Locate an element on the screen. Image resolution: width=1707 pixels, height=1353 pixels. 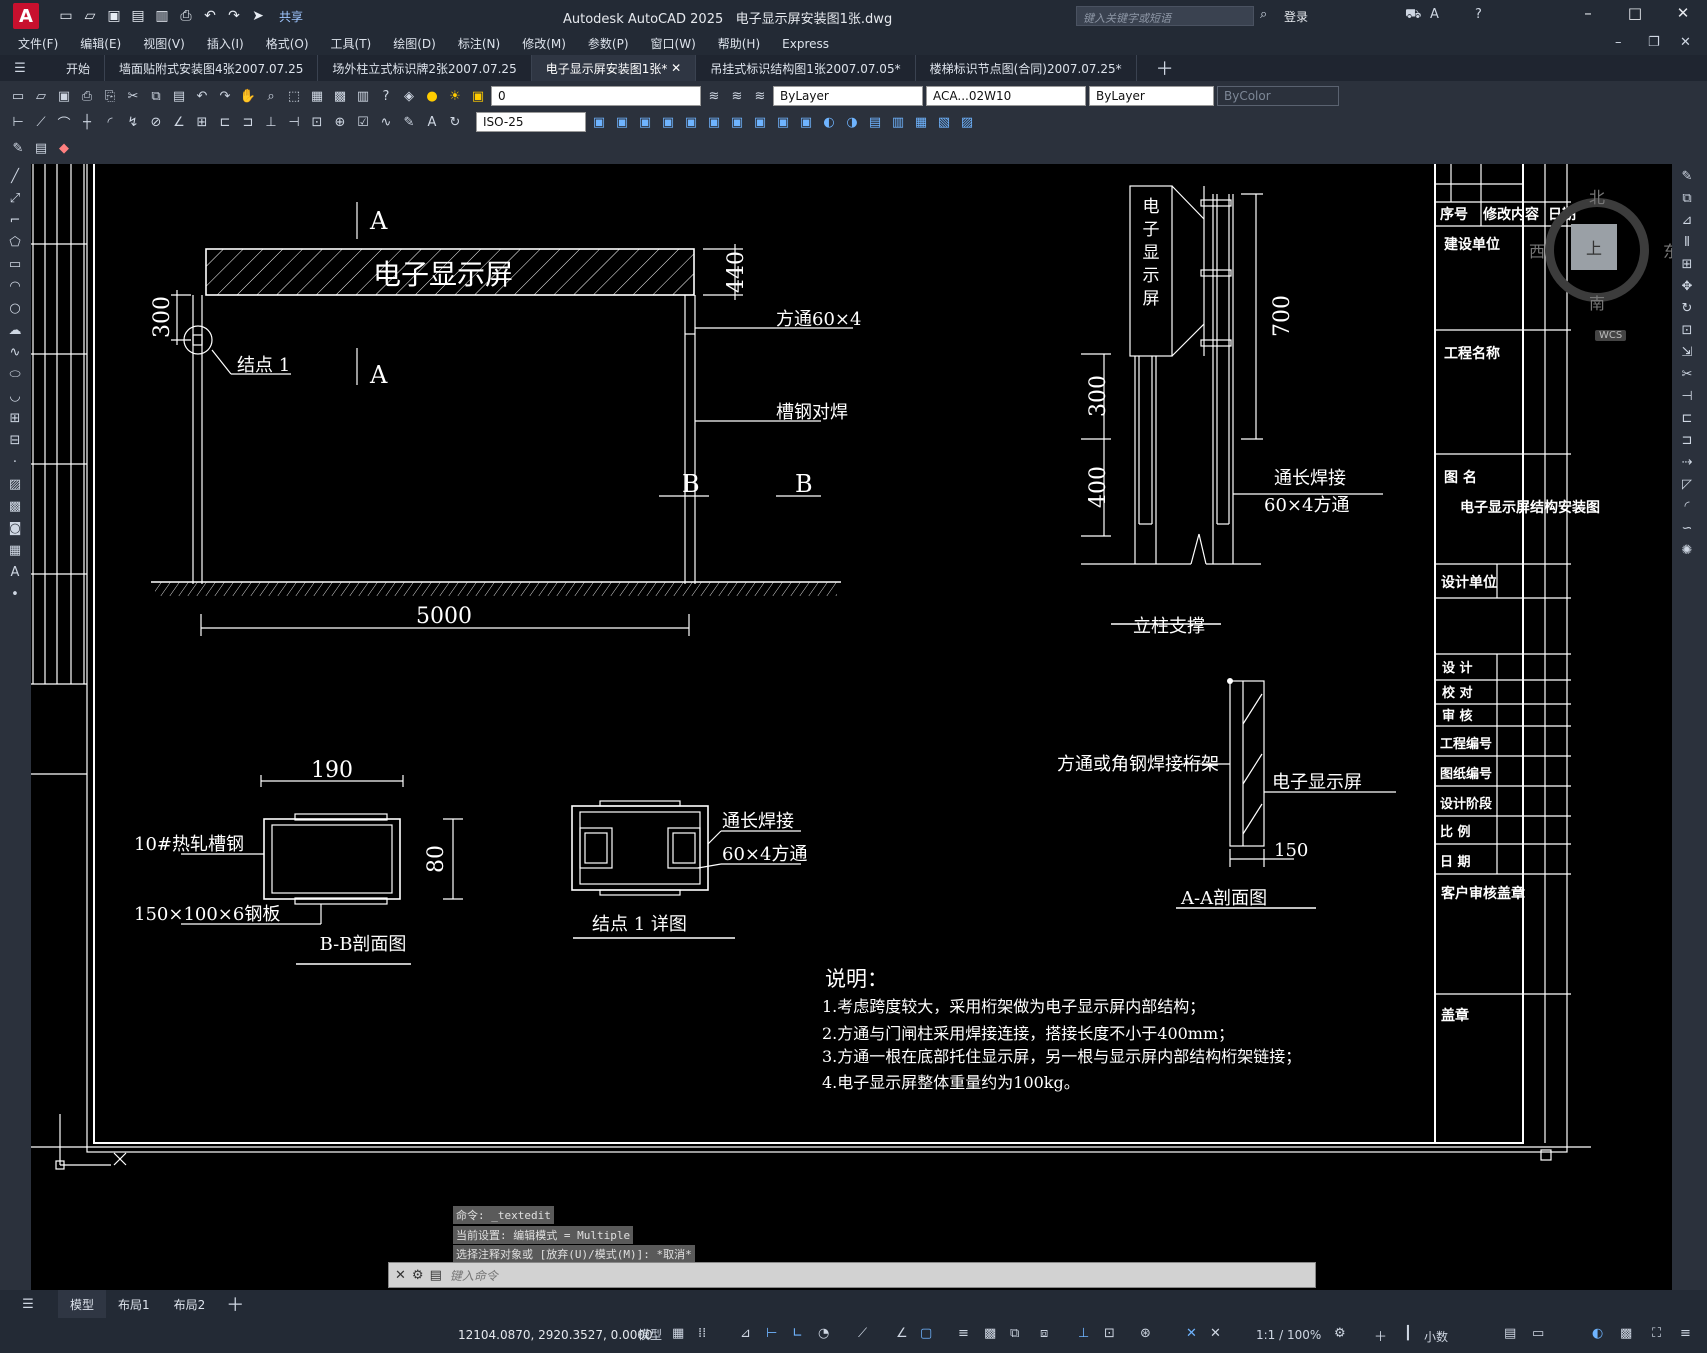
tool-properties-icon: ▦ is located at coordinates (317, 96).